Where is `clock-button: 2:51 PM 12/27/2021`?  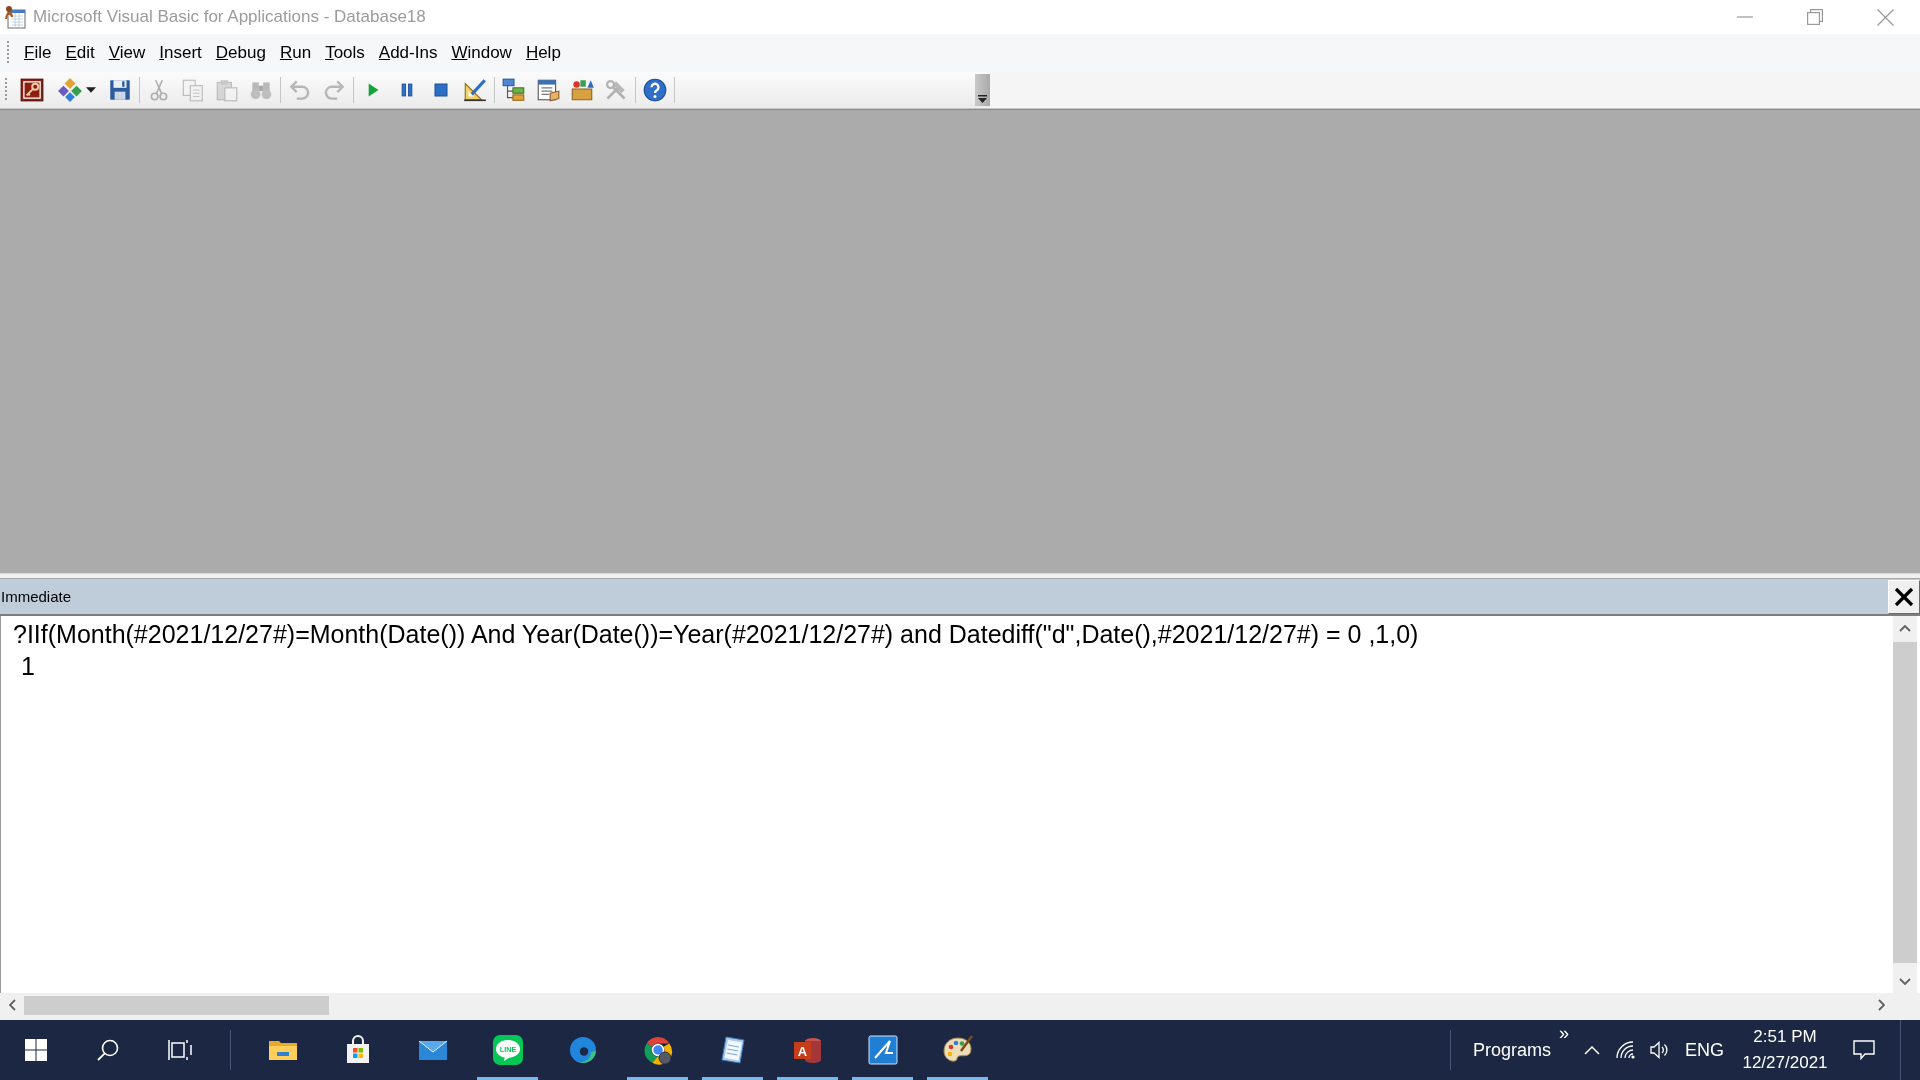
clock-button: 2:51 PM 12/27/2021 is located at coordinates (1785, 1050).